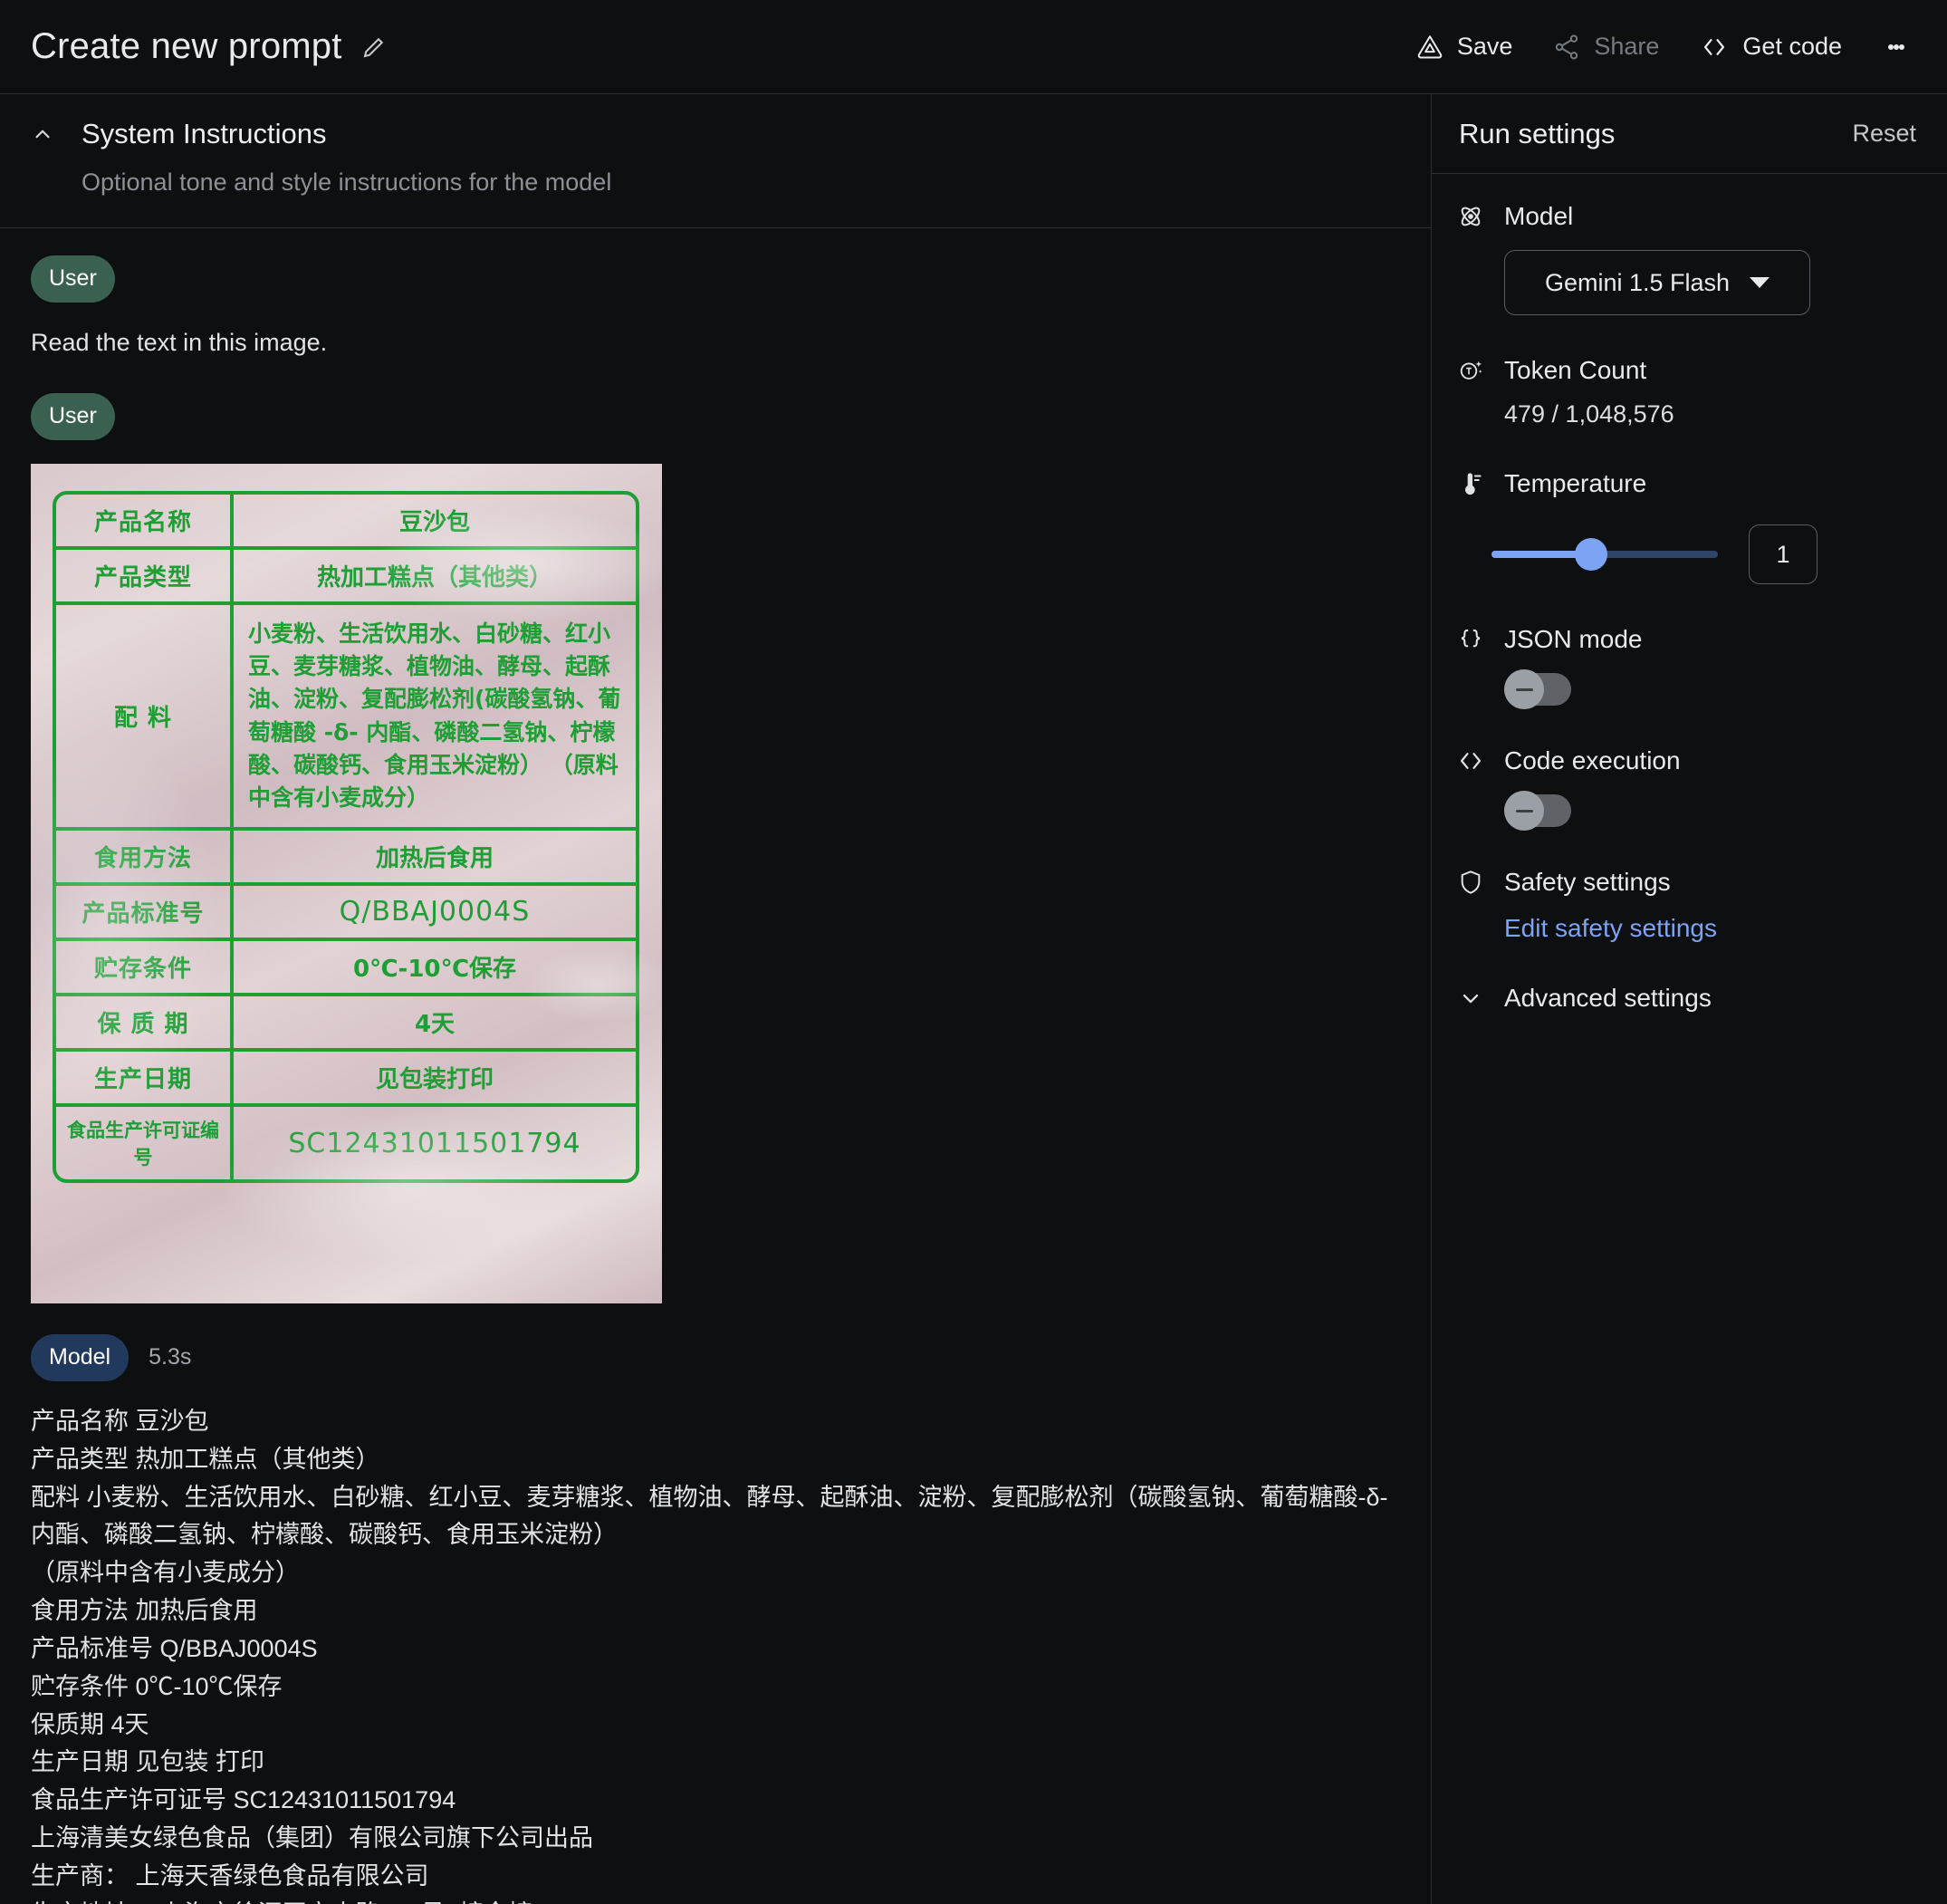  I want to click on model-atom-icon, so click(1470, 217).